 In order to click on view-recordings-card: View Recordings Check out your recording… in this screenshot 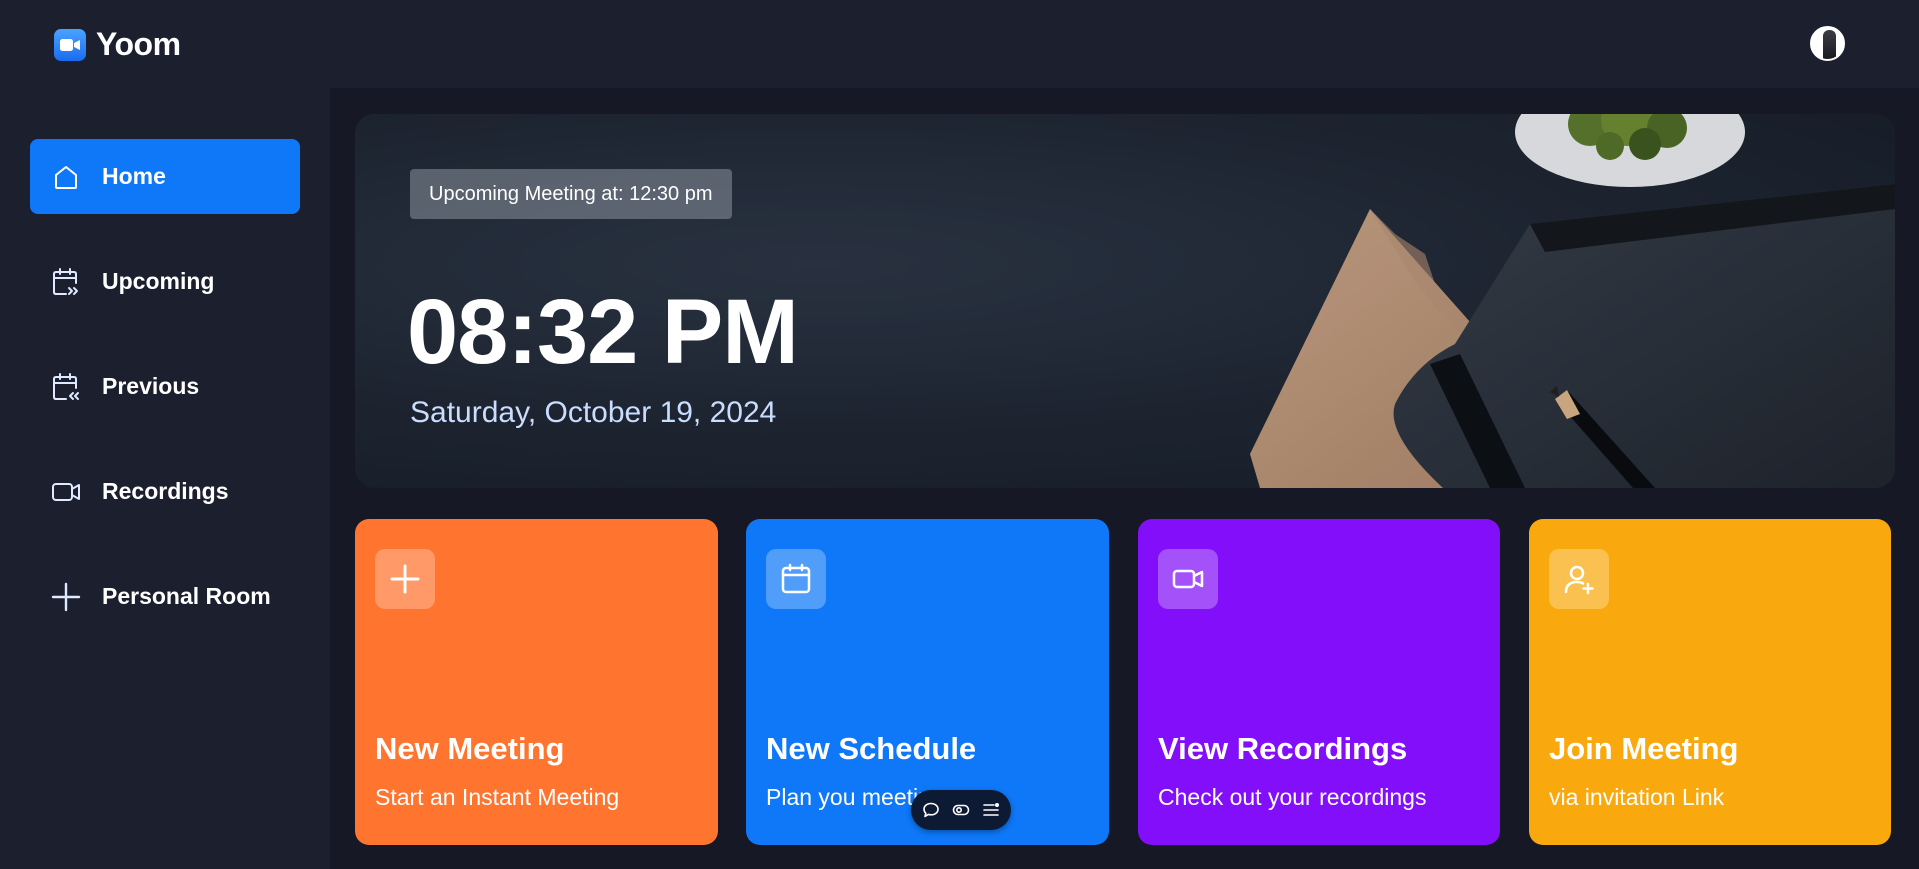, I will do `click(1319, 682)`.